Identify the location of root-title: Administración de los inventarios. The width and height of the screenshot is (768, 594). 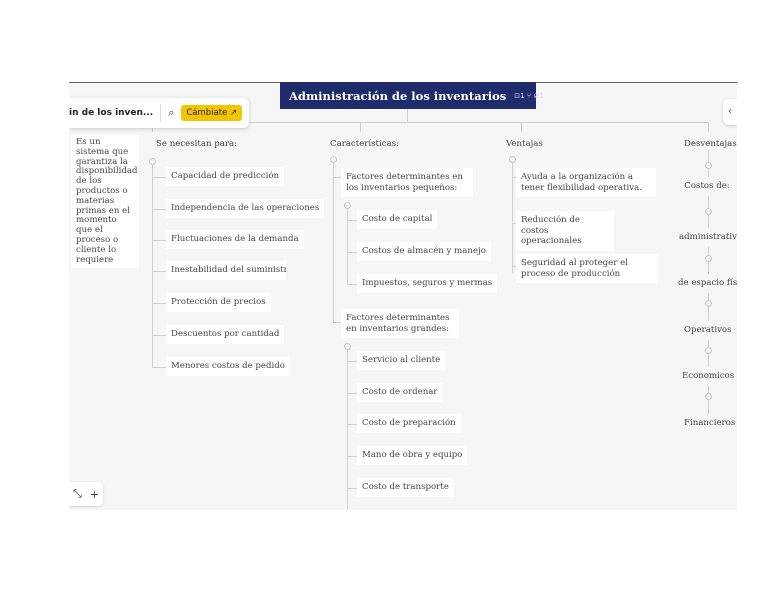
(398, 95).